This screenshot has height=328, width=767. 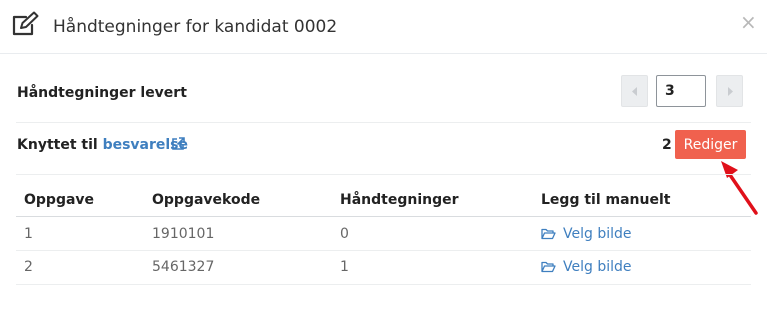 I want to click on cell-oppgavekode: 1910101, so click(x=183, y=234).